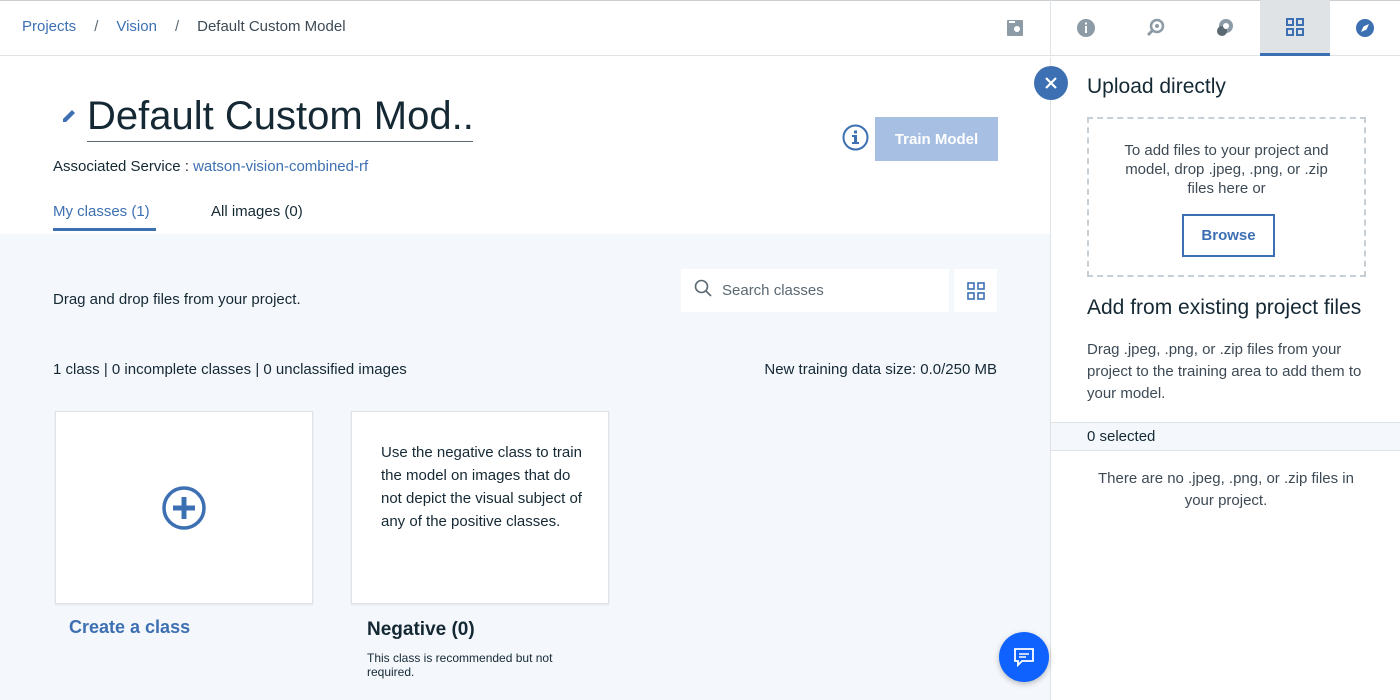 The image size is (1400, 700). What do you see at coordinates (104, 217) in the screenshot?
I see `tab-my-classes: My classes (1)` at bounding box center [104, 217].